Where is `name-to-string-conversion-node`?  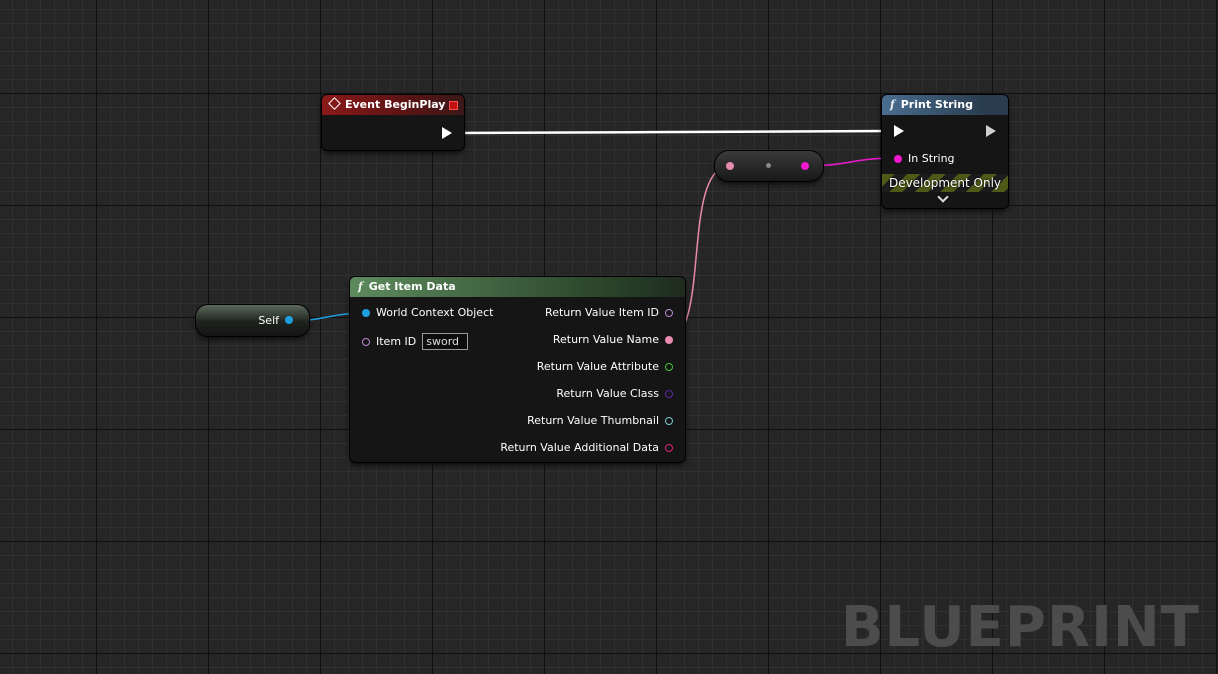 name-to-string-conversion-node is located at coordinates (769, 166).